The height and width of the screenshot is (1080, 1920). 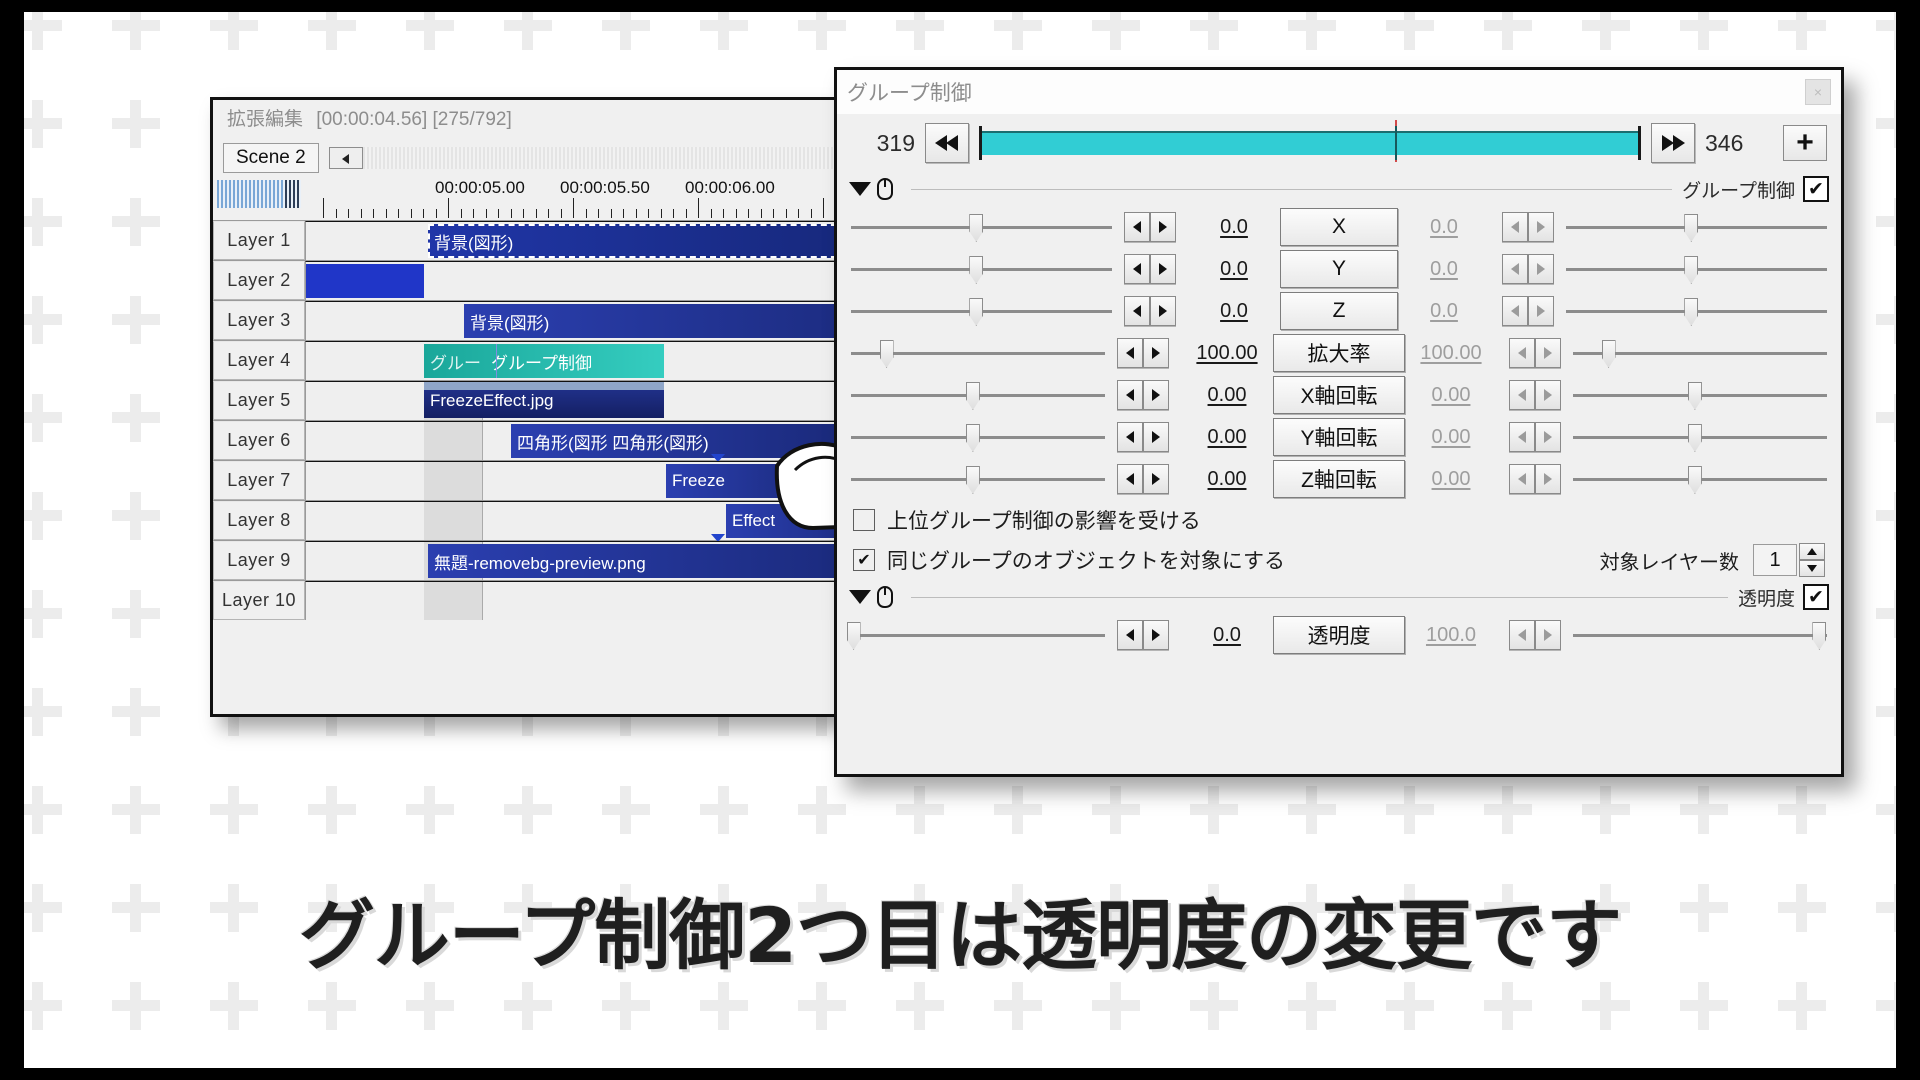 What do you see at coordinates (1339, 227) in the screenshot?
I see `param-button-p0: X` at bounding box center [1339, 227].